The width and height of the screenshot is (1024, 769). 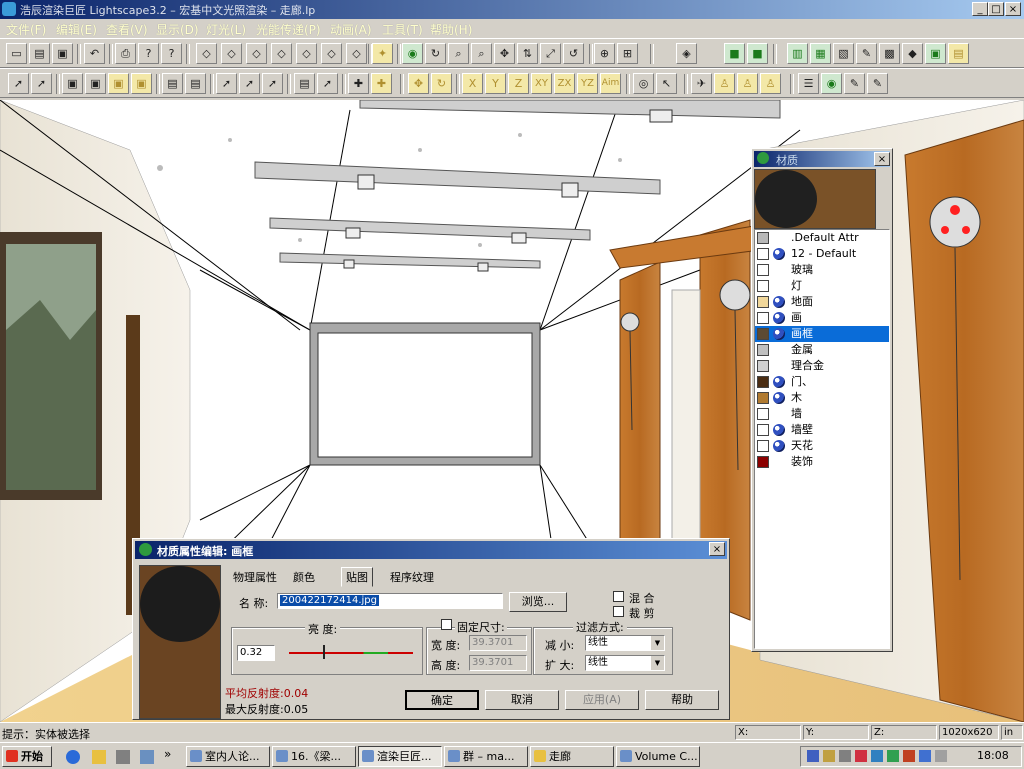 I want to click on view-box-7-icon: ◇, so click(x=356, y=53).